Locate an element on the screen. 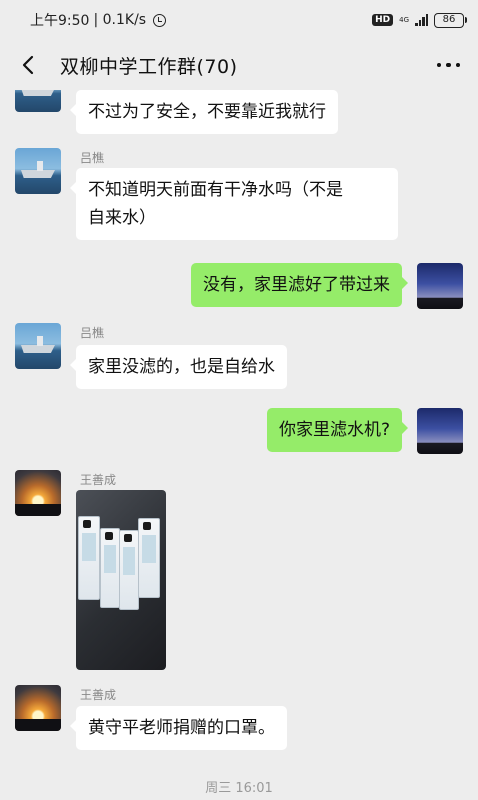 The image size is (478, 800). signal-icon is located at coordinates (421, 20).